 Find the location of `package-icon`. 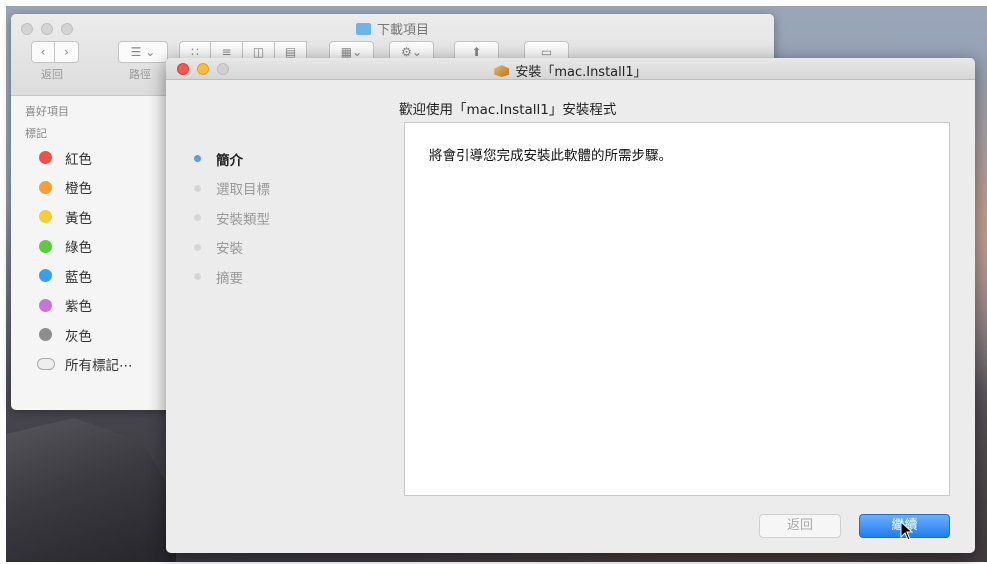

package-icon is located at coordinates (502, 71).